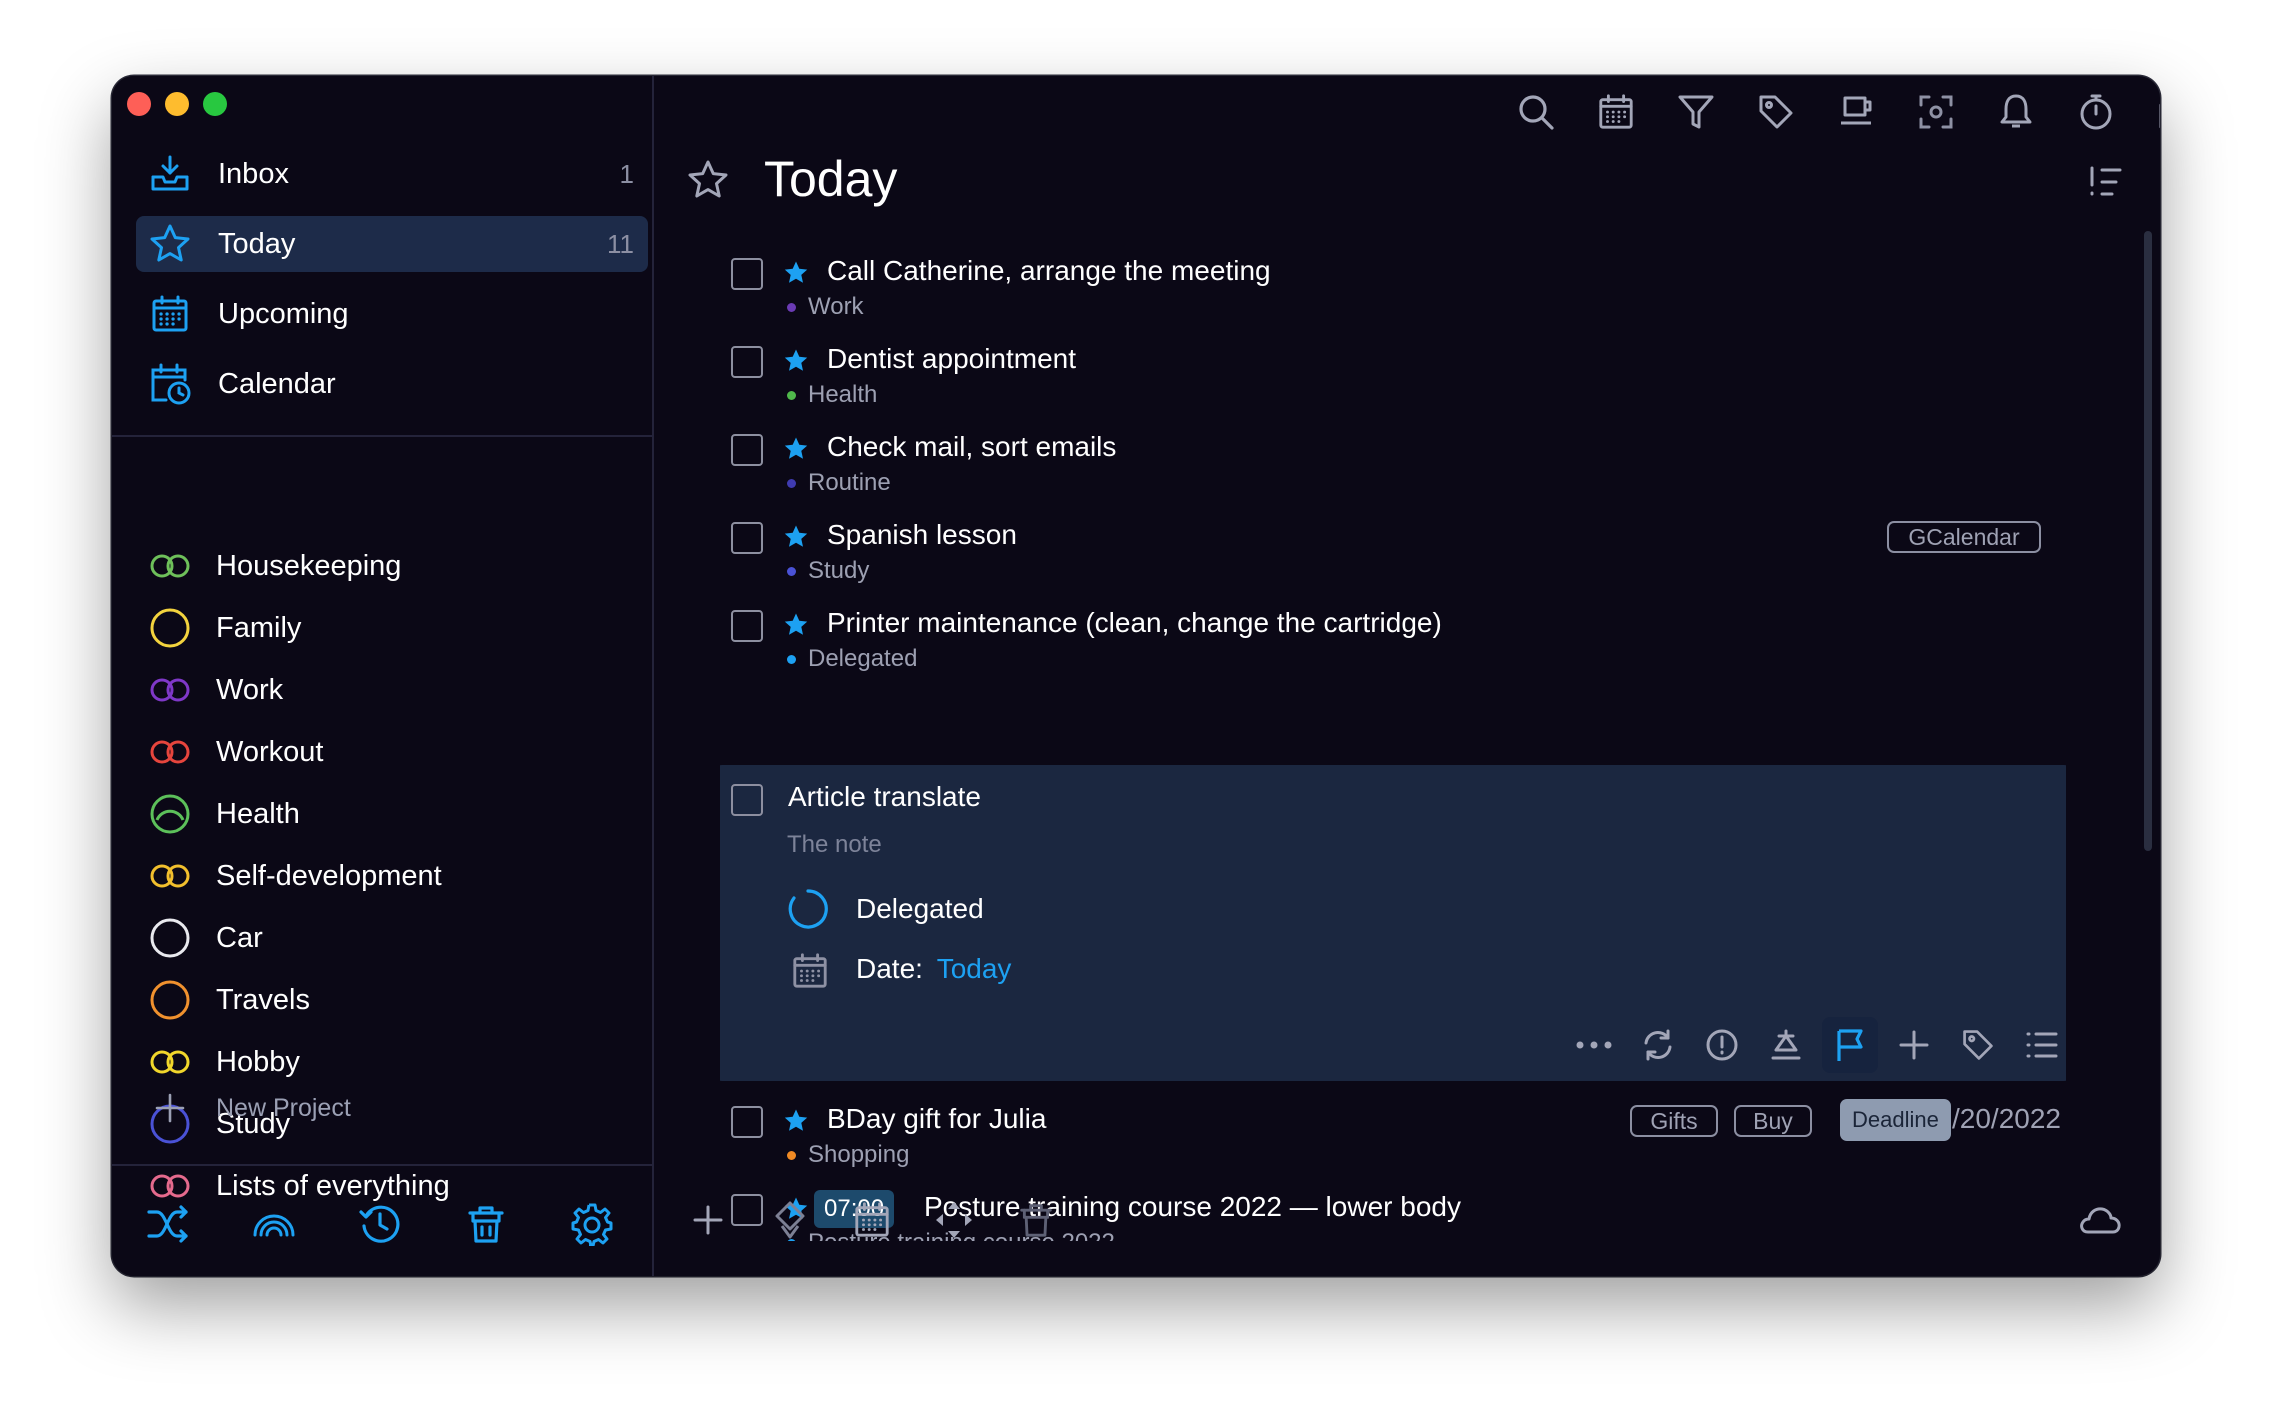 The height and width of the screenshot is (1424, 2272). I want to click on task-title-input: Article translate, so click(884, 797).